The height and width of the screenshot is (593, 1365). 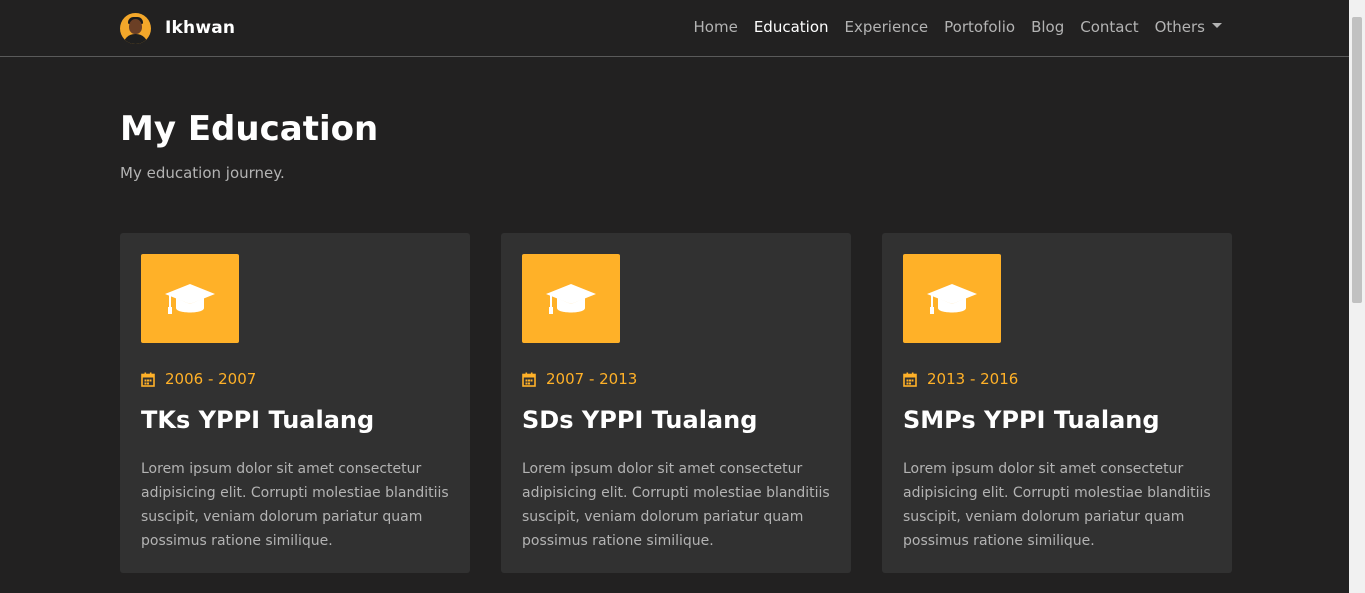 I want to click on card-date: 2007 - 2013, so click(x=579, y=379).